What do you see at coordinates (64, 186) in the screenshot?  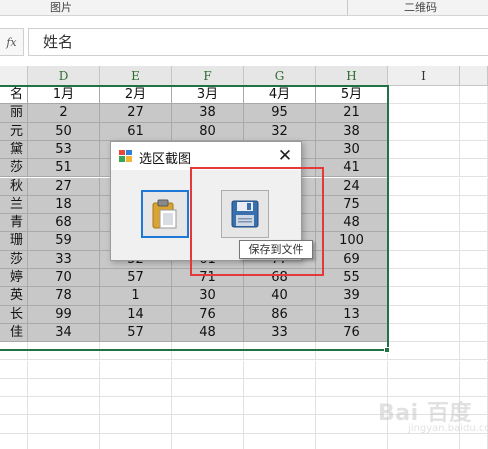 I see `table-cell: 27` at bounding box center [64, 186].